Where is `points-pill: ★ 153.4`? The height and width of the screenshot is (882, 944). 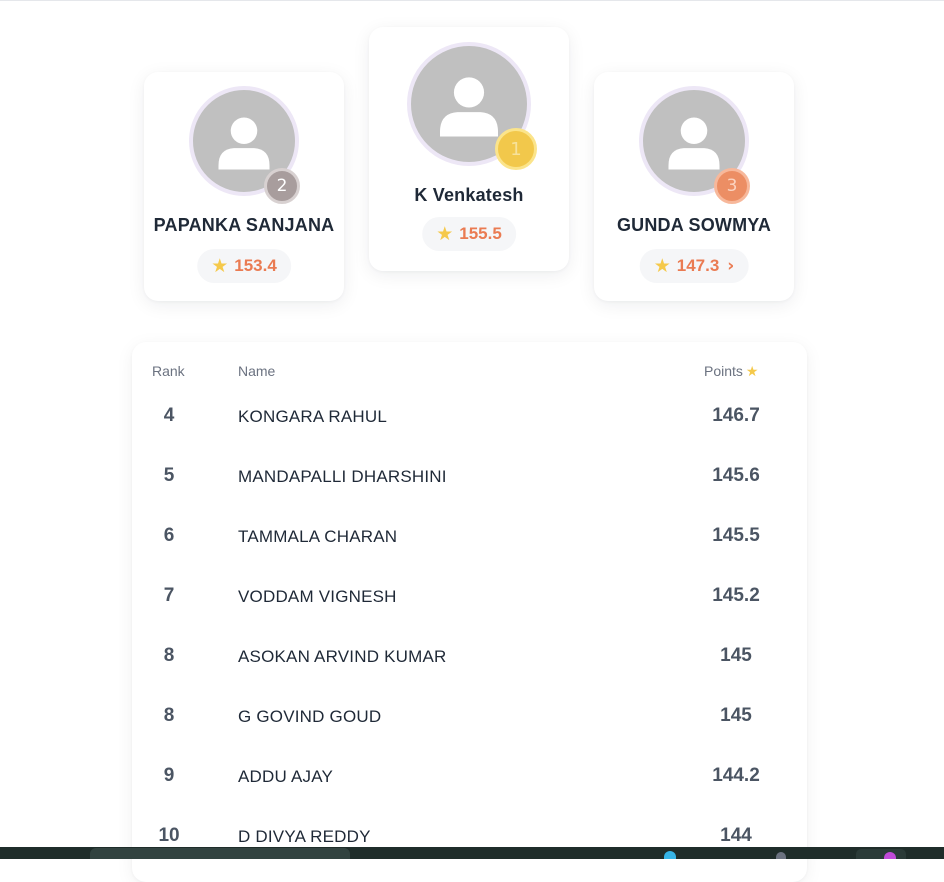 points-pill: ★ 153.4 is located at coordinates (244, 266).